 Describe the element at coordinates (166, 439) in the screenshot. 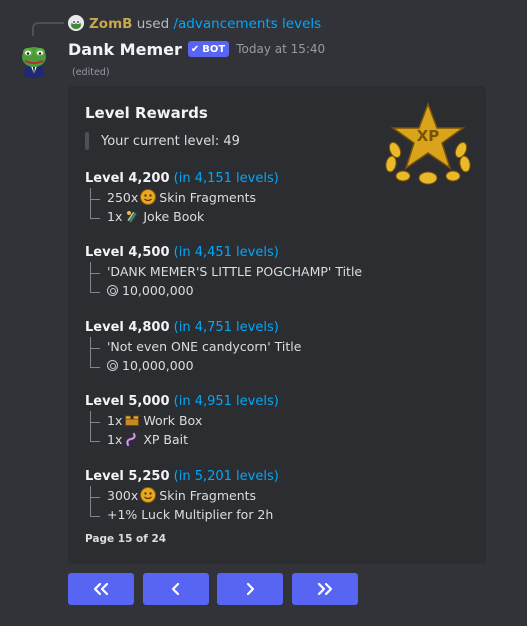

I see `reward-label: XP Bait` at that location.